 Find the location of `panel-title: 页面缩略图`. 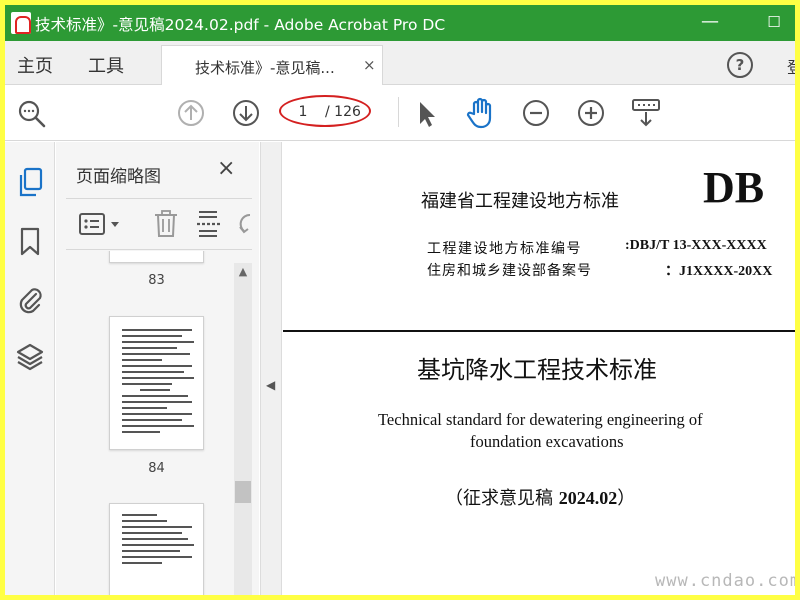

panel-title: 页面缩略图 is located at coordinates (118, 177).